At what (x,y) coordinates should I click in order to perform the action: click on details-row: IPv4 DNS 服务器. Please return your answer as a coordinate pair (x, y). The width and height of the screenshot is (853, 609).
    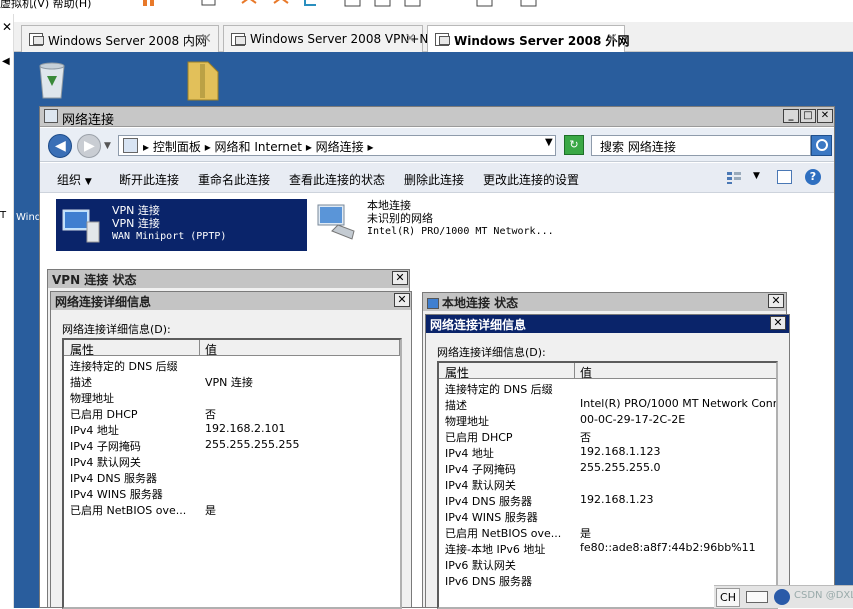
    Looking at the image, I should click on (232, 477).